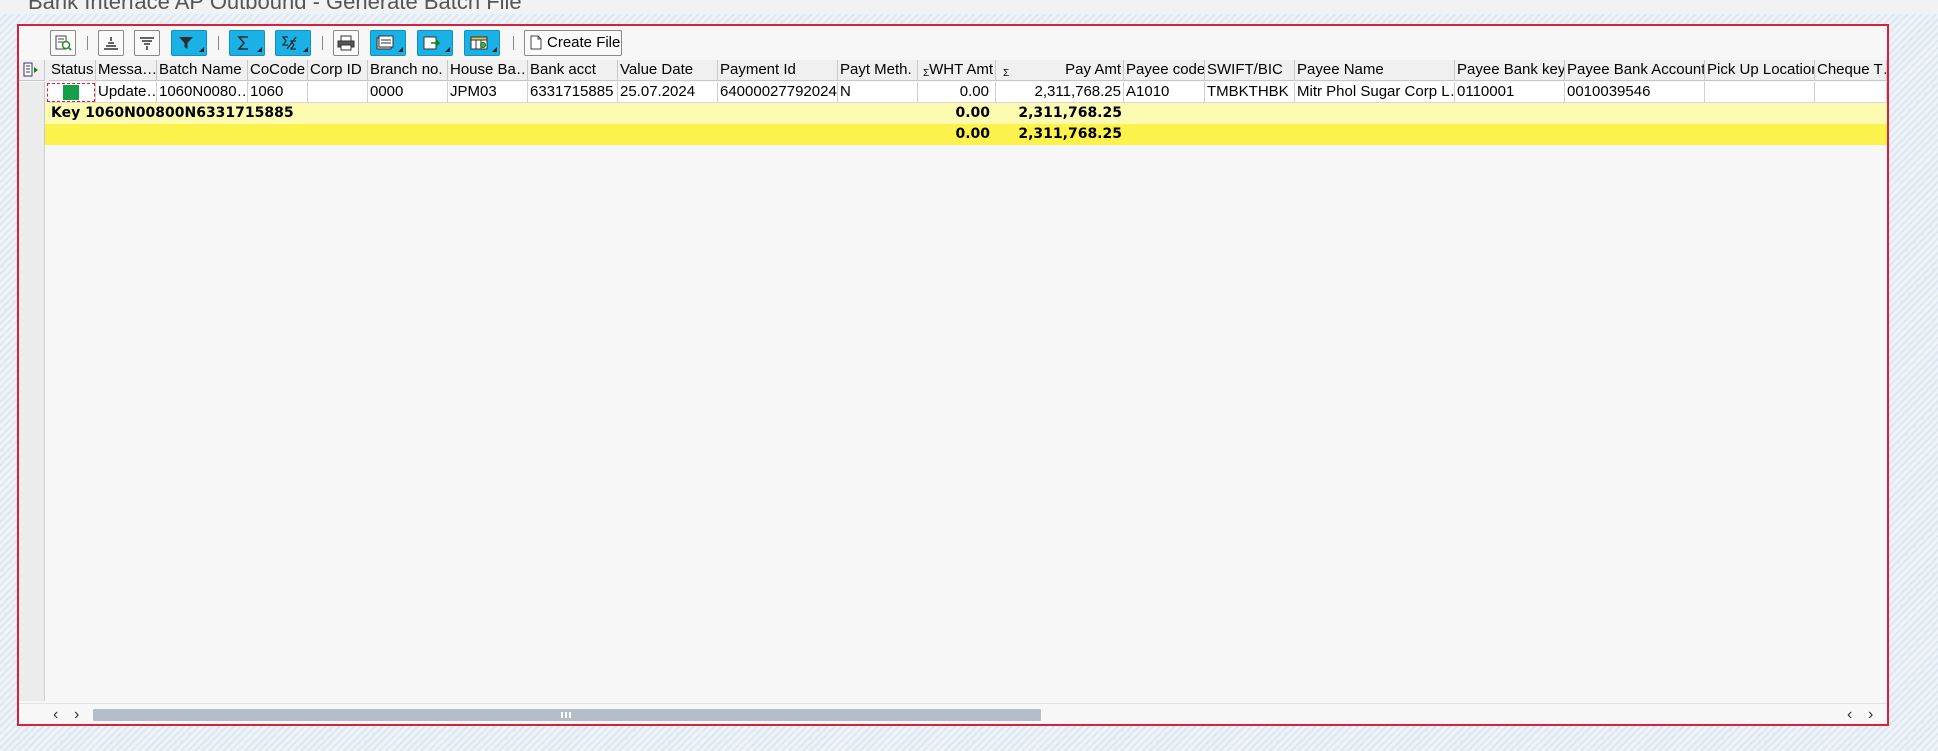 Image resolution: width=1938 pixels, height=751 pixels. Describe the element at coordinates (1635, 92) in the screenshot. I see `payee-bank-account-cell: 0010039546` at that location.